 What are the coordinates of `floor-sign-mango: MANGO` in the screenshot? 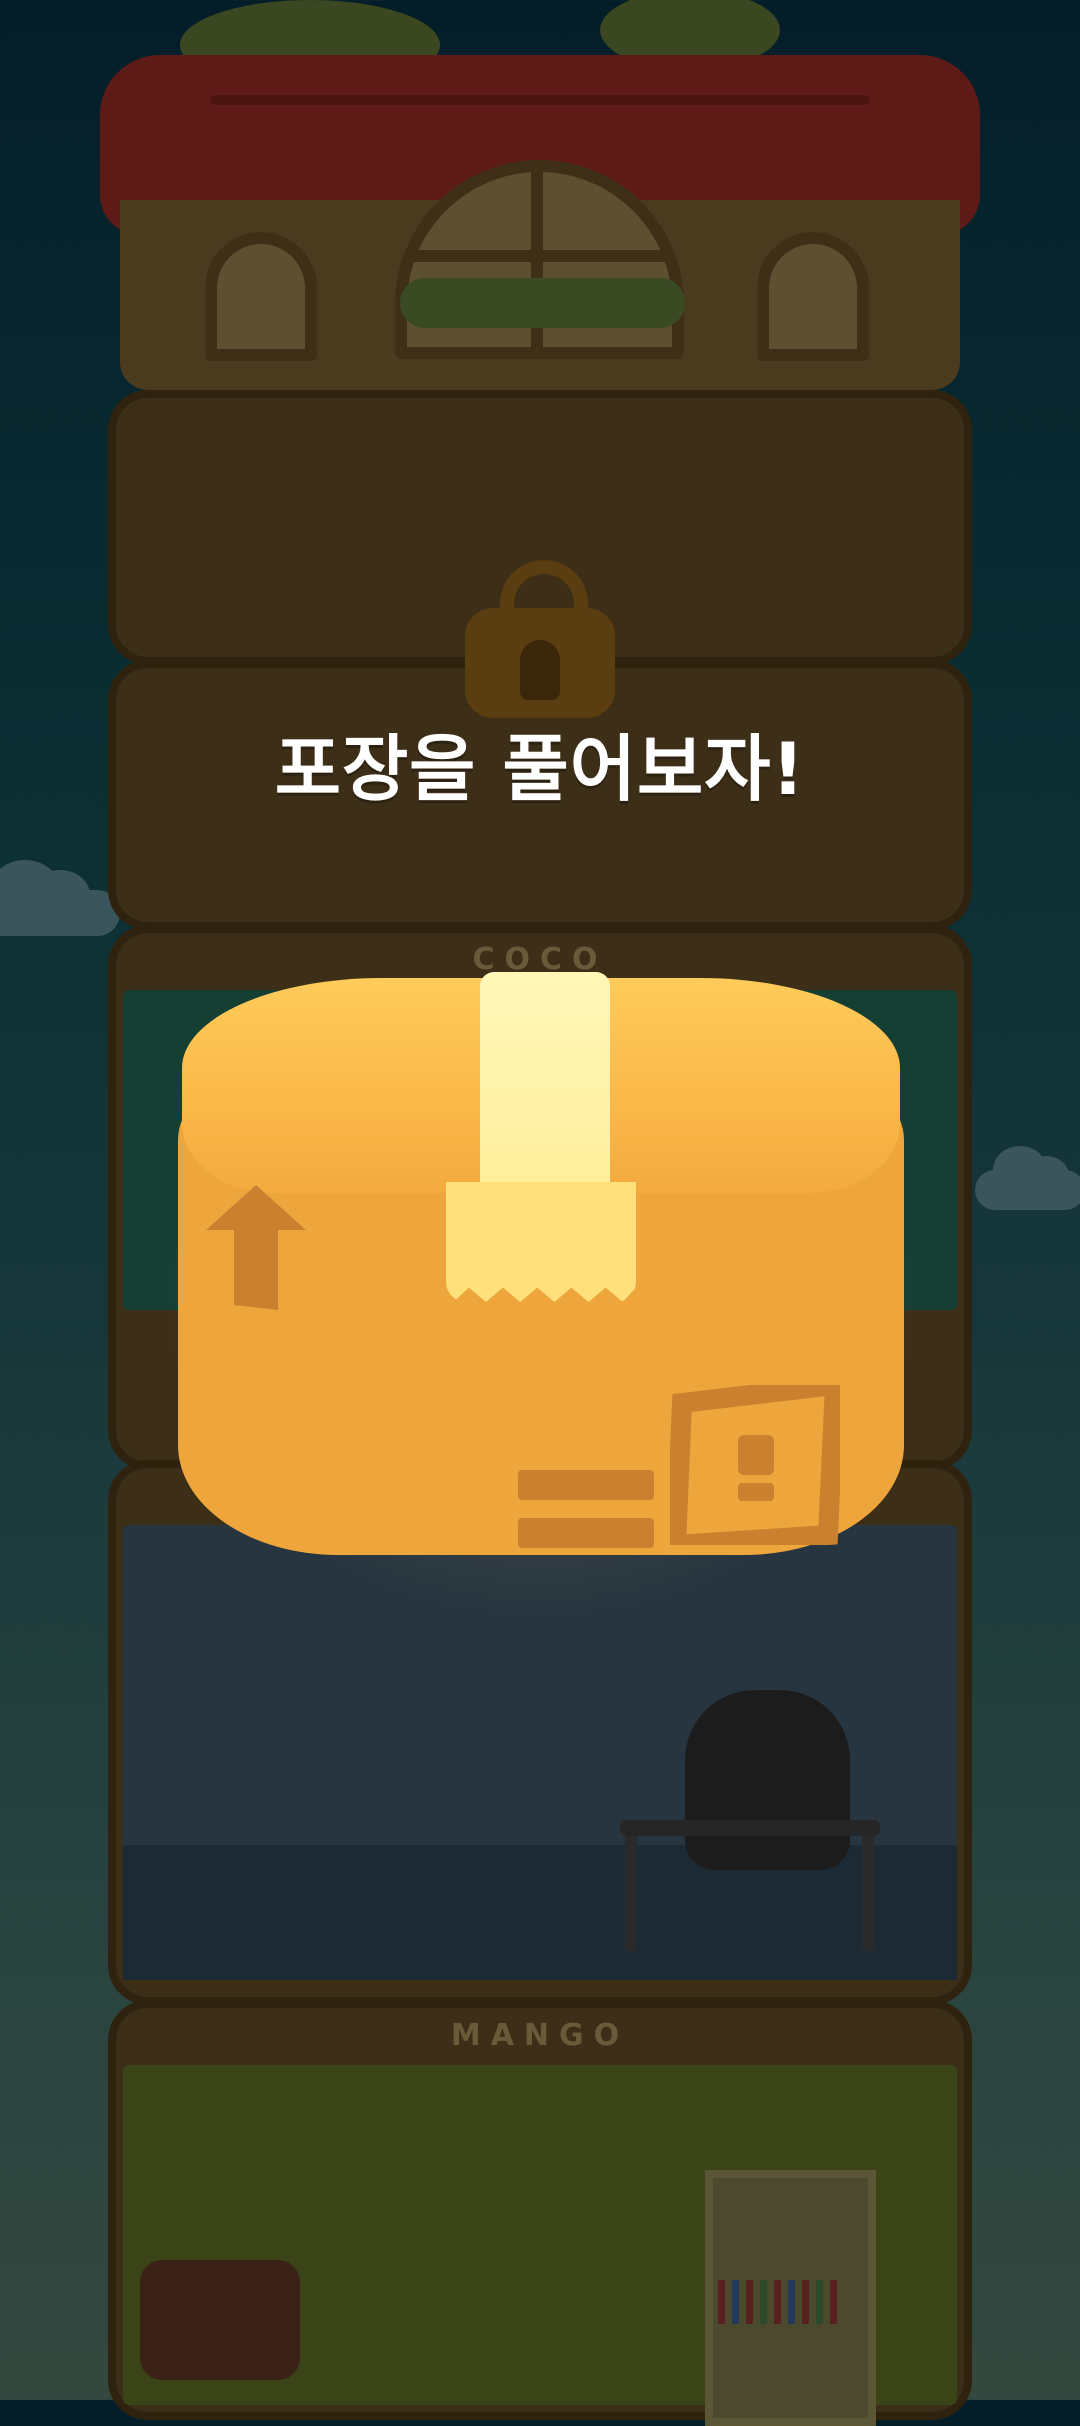 It's located at (540, 2035).